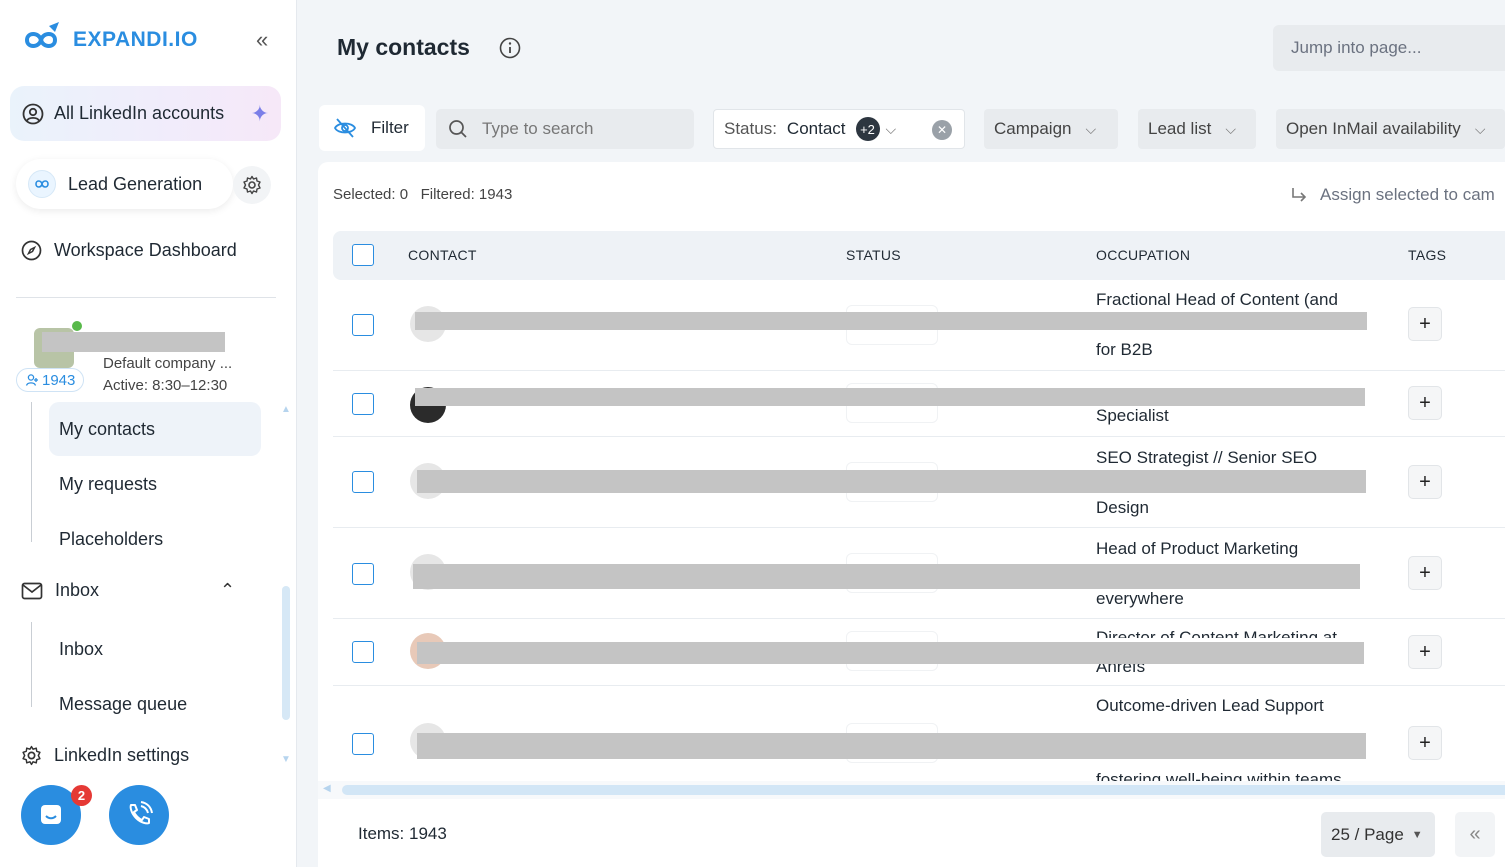 This screenshot has height=867, width=1505. I want to click on search-input, so click(582, 129).